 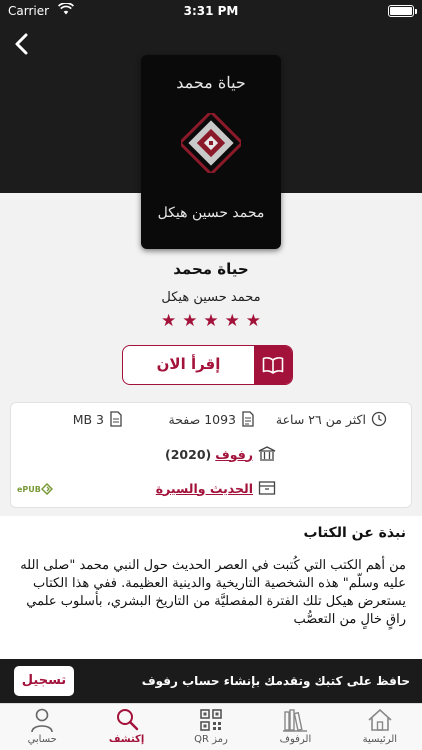 I want to click on duration-info: اكثر من ٢٦ ساعة, so click(x=331, y=419).